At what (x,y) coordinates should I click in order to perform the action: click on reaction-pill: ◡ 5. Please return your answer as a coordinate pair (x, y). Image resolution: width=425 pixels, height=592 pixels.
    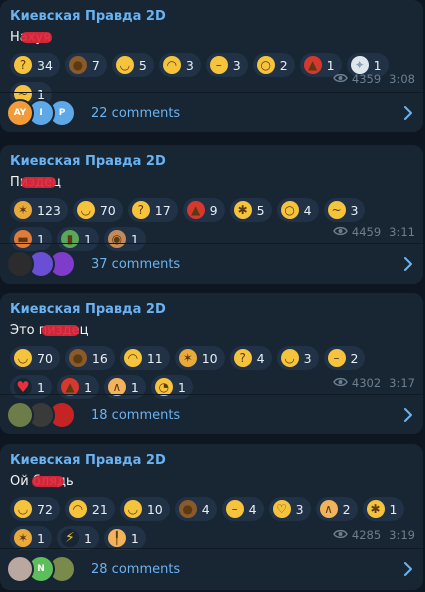
    Looking at the image, I should click on (132, 65).